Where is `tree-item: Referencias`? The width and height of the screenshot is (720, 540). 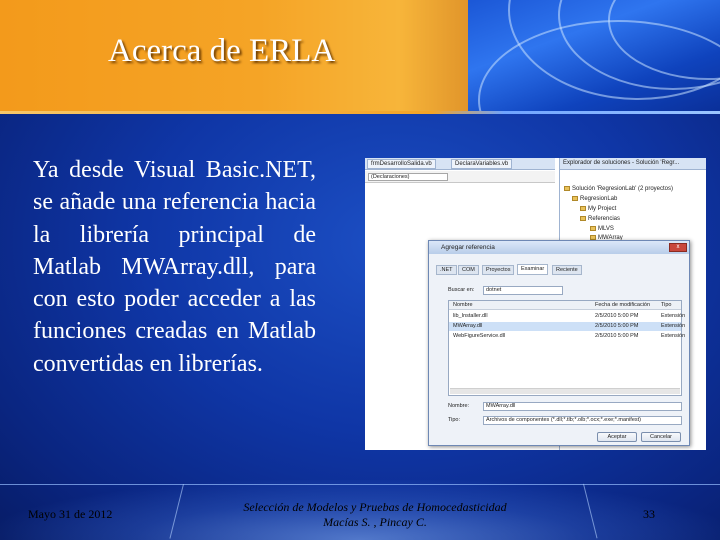
tree-item: Referencias is located at coordinates (600, 219).